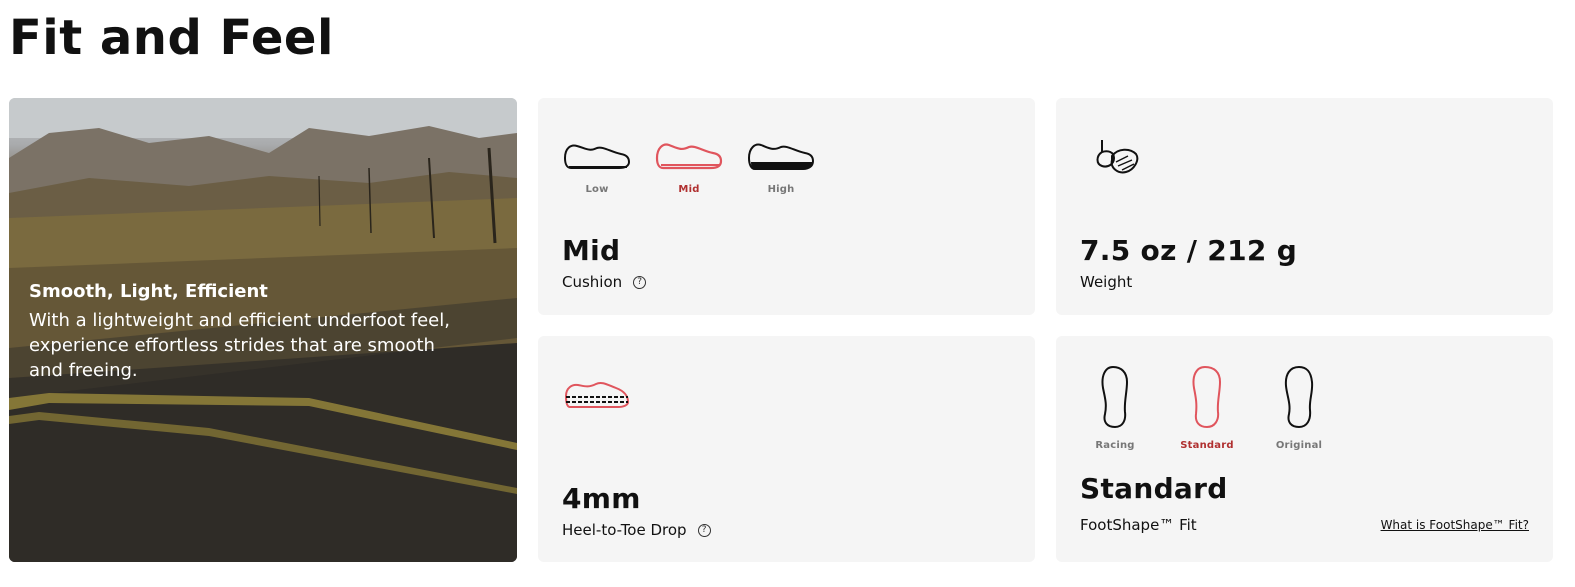 The height and width of the screenshot is (587, 1575). Describe the element at coordinates (1115, 397) in the screenshot. I see `racing-footshape-icon` at that location.